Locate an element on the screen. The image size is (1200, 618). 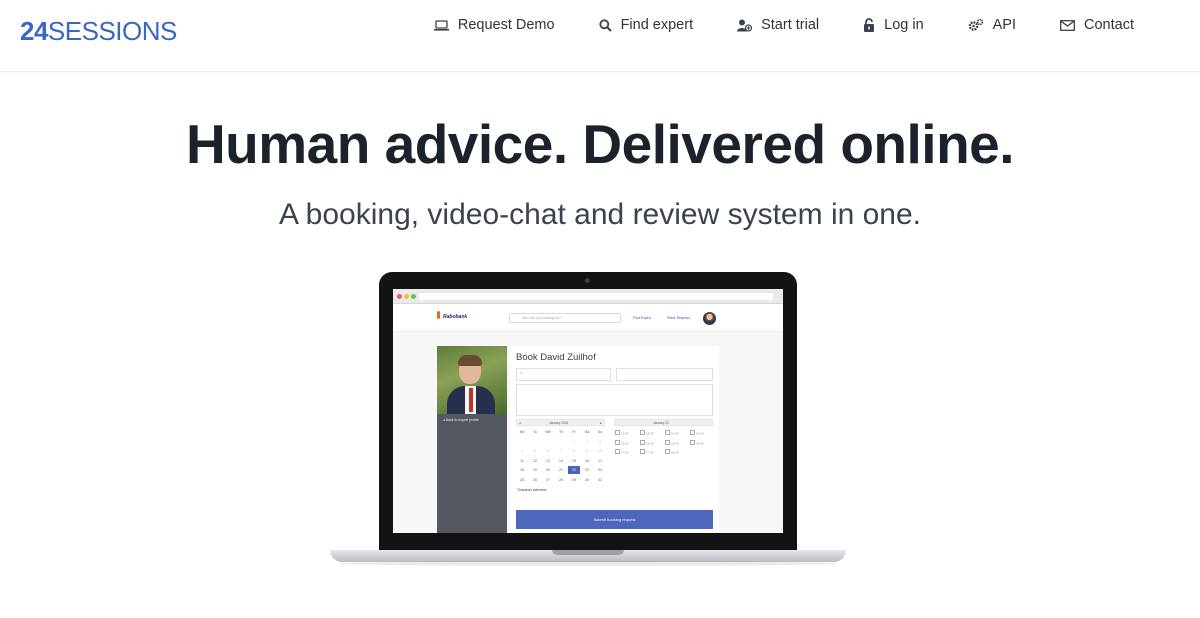
calendar-weekday: We is located at coordinates (548, 432).